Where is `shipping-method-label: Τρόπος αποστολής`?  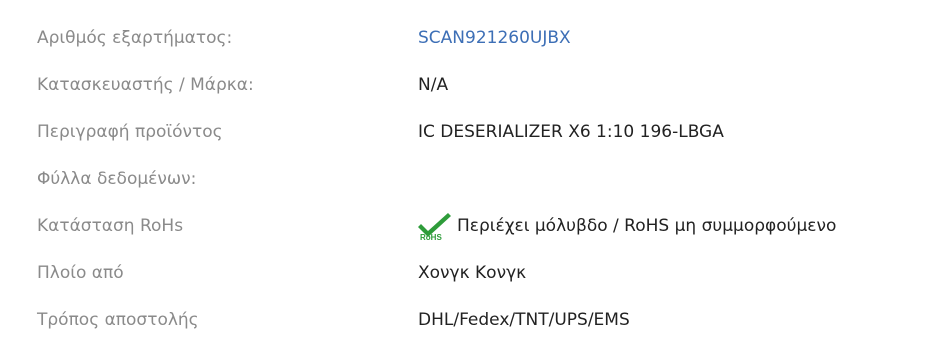 shipping-method-label: Τρόπος αποστολής is located at coordinates (118, 319).